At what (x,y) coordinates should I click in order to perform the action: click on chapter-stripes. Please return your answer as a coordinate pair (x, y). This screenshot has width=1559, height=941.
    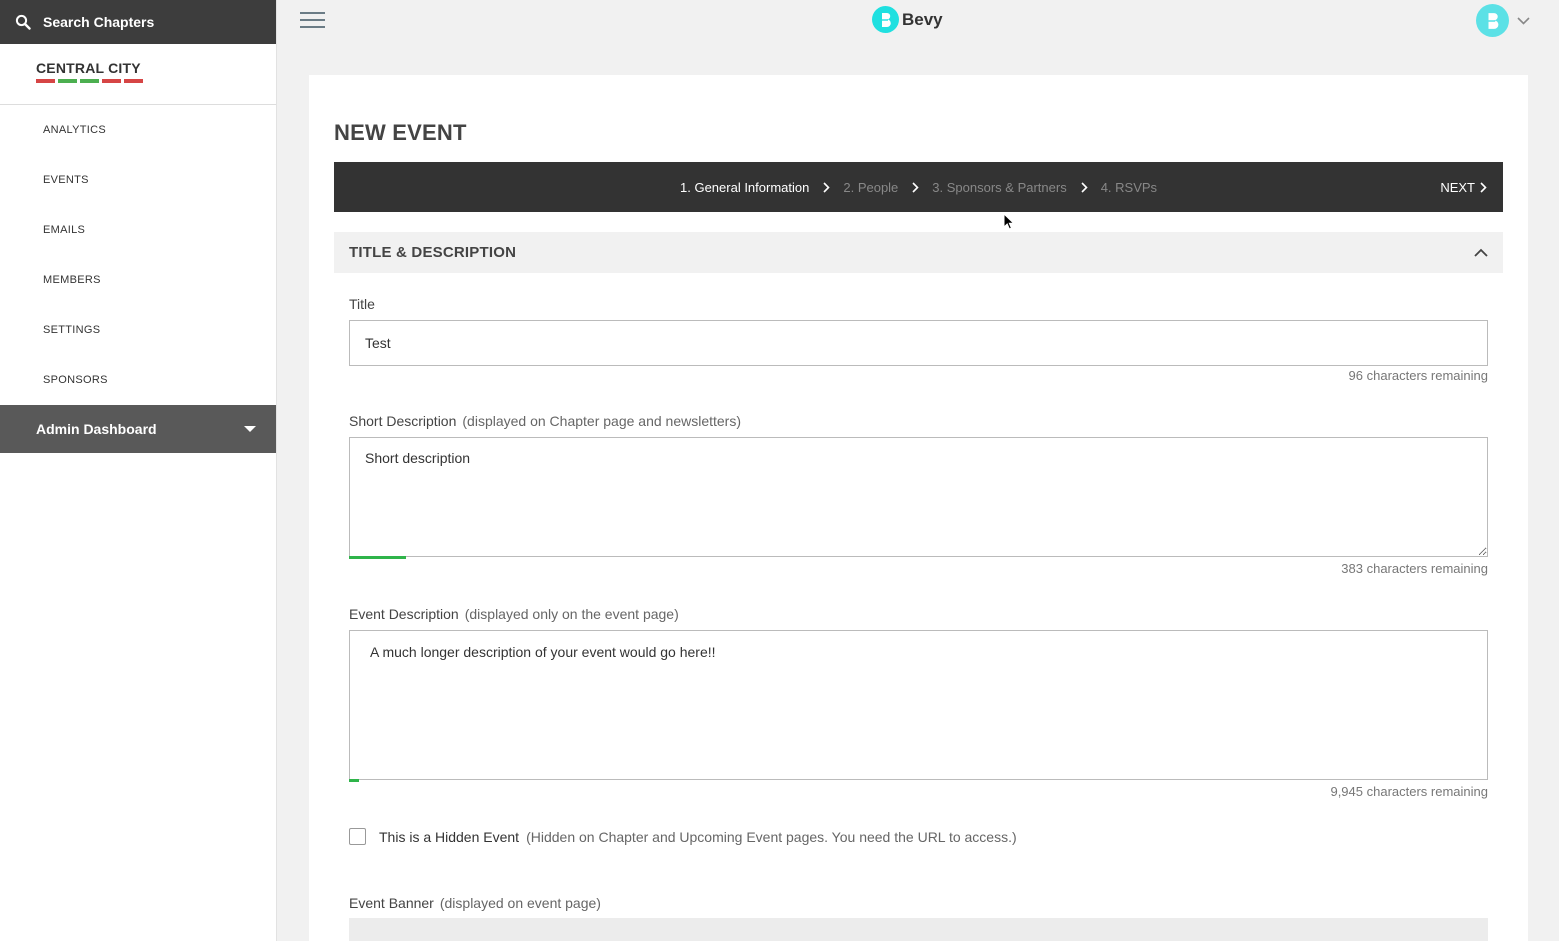
    Looking at the image, I should click on (156, 81).